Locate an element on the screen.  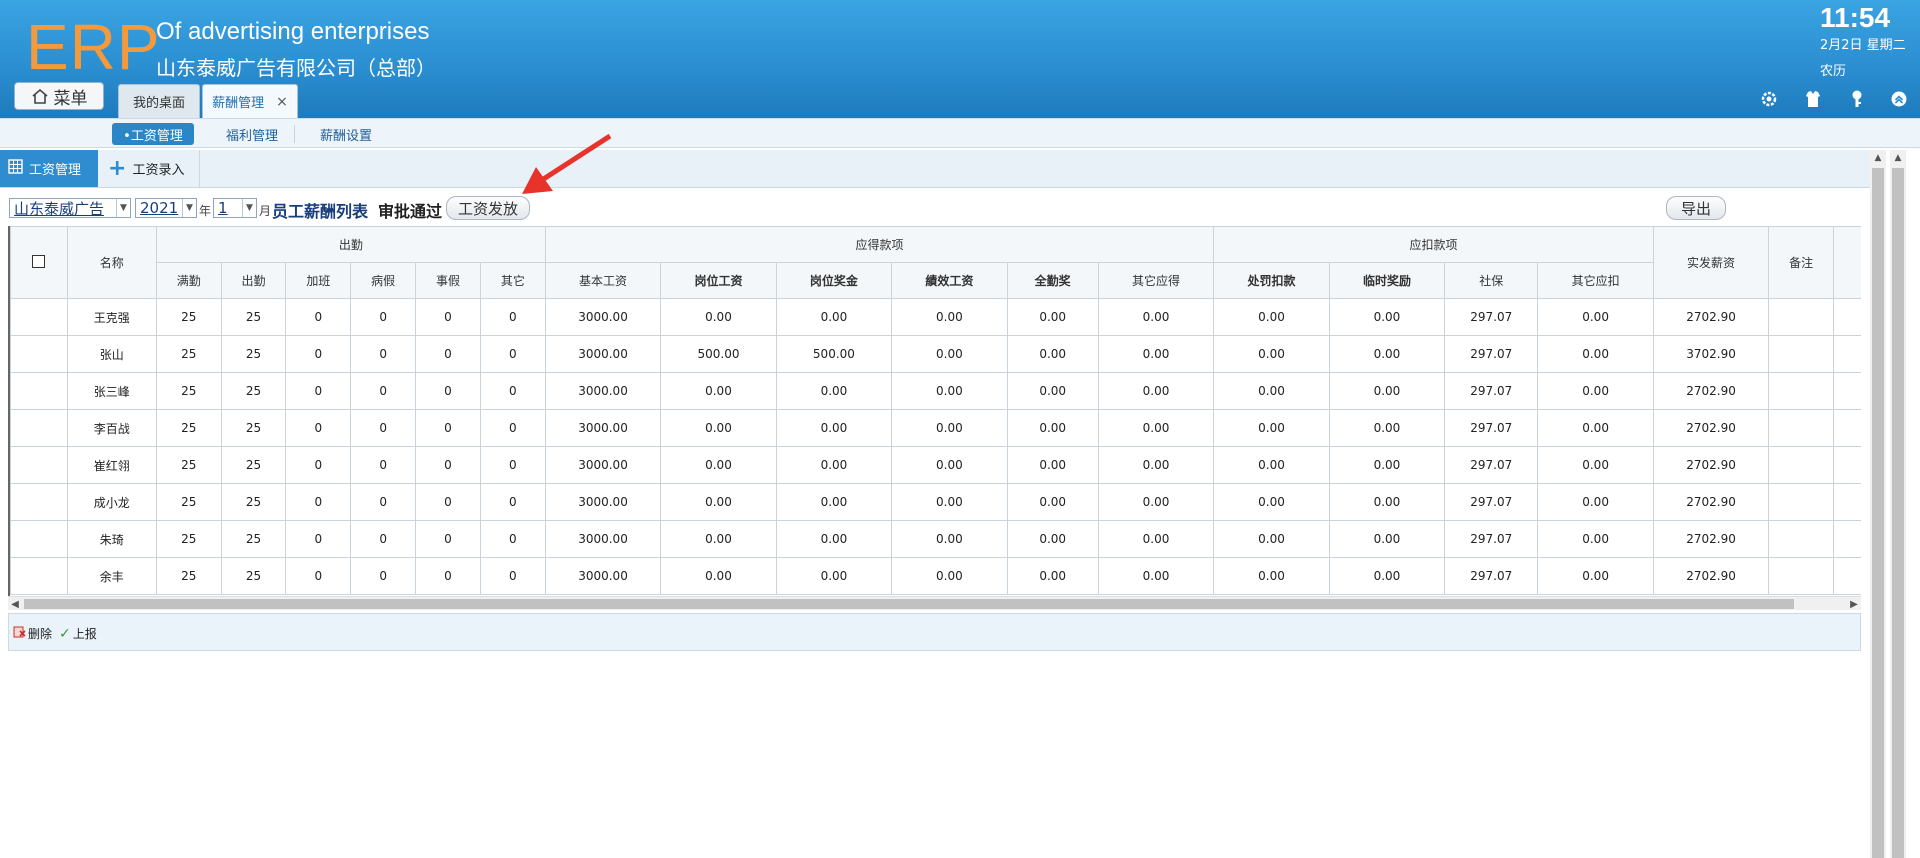
company-name: 山东泰威广告有限公司（总部） is located at coordinates (296, 68).